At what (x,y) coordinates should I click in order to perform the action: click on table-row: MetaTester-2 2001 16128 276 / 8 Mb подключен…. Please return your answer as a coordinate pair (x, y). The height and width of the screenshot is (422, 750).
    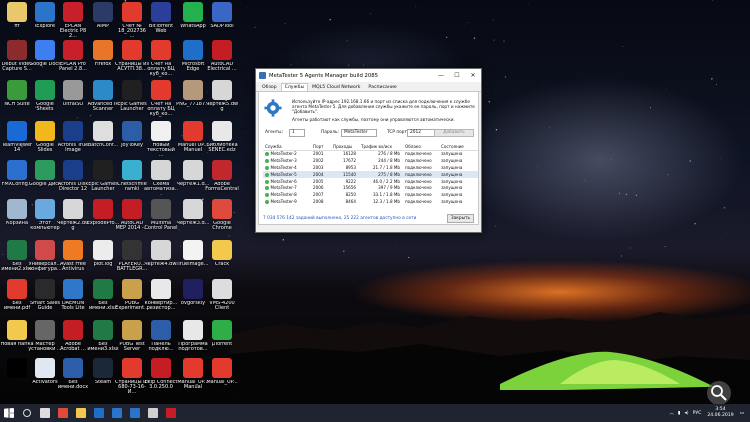
    Looking at the image, I should click on (370, 153).